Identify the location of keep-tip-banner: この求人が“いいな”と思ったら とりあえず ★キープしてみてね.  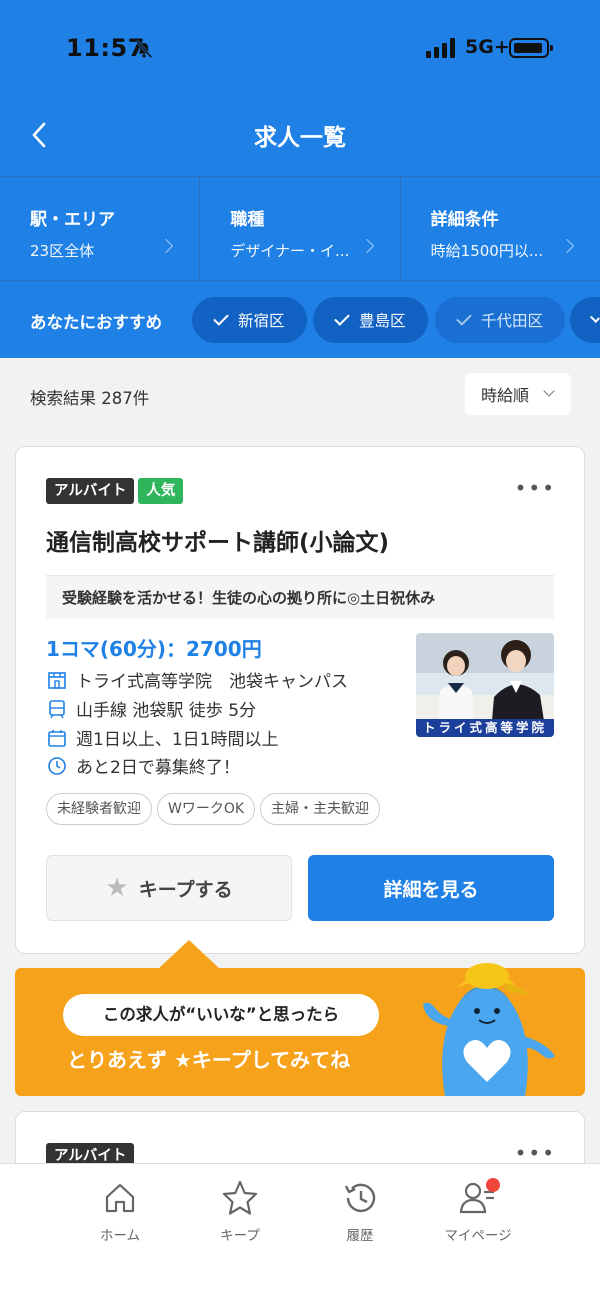
(300, 1018).